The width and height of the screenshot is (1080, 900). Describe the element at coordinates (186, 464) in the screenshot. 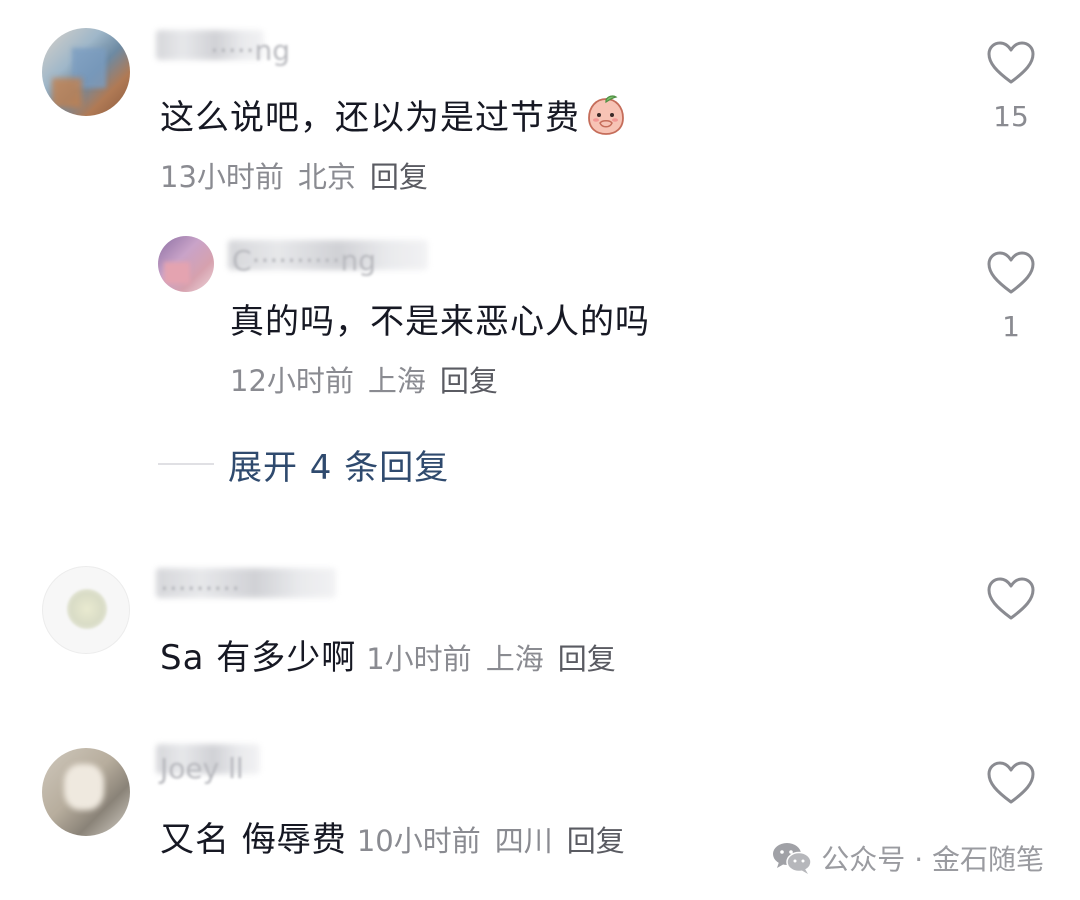

I see `expand-divider` at that location.